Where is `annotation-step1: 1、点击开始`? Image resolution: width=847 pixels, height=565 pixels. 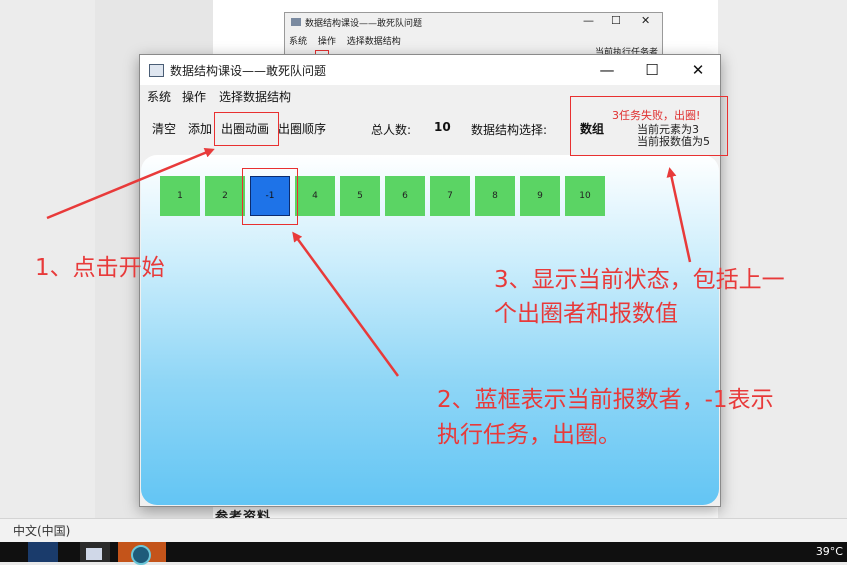 annotation-step1: 1、点击开始 is located at coordinates (100, 268).